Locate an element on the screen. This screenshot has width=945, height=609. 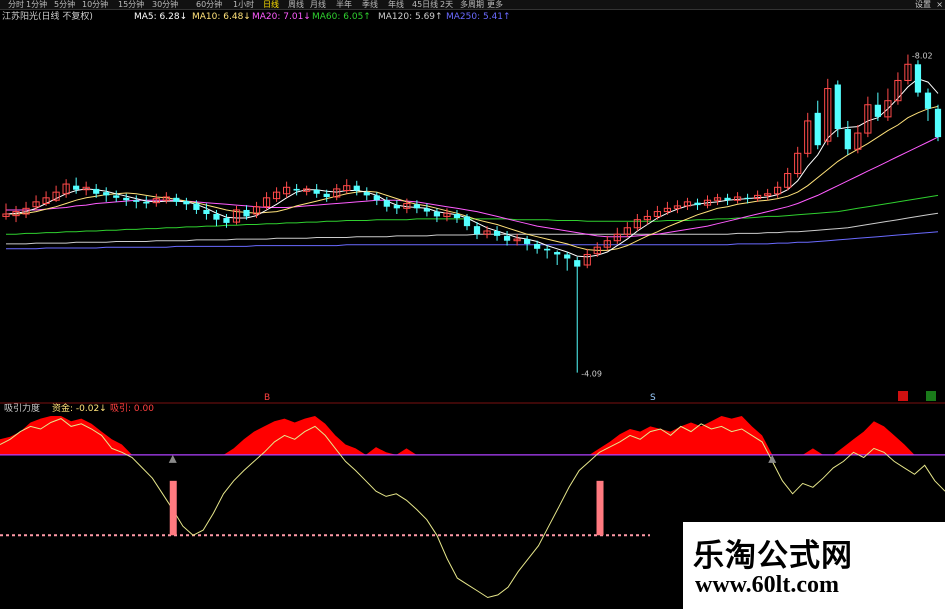
watermark-logo: 乐淘公式网 www.60lt.com is located at coordinates (814, 565).